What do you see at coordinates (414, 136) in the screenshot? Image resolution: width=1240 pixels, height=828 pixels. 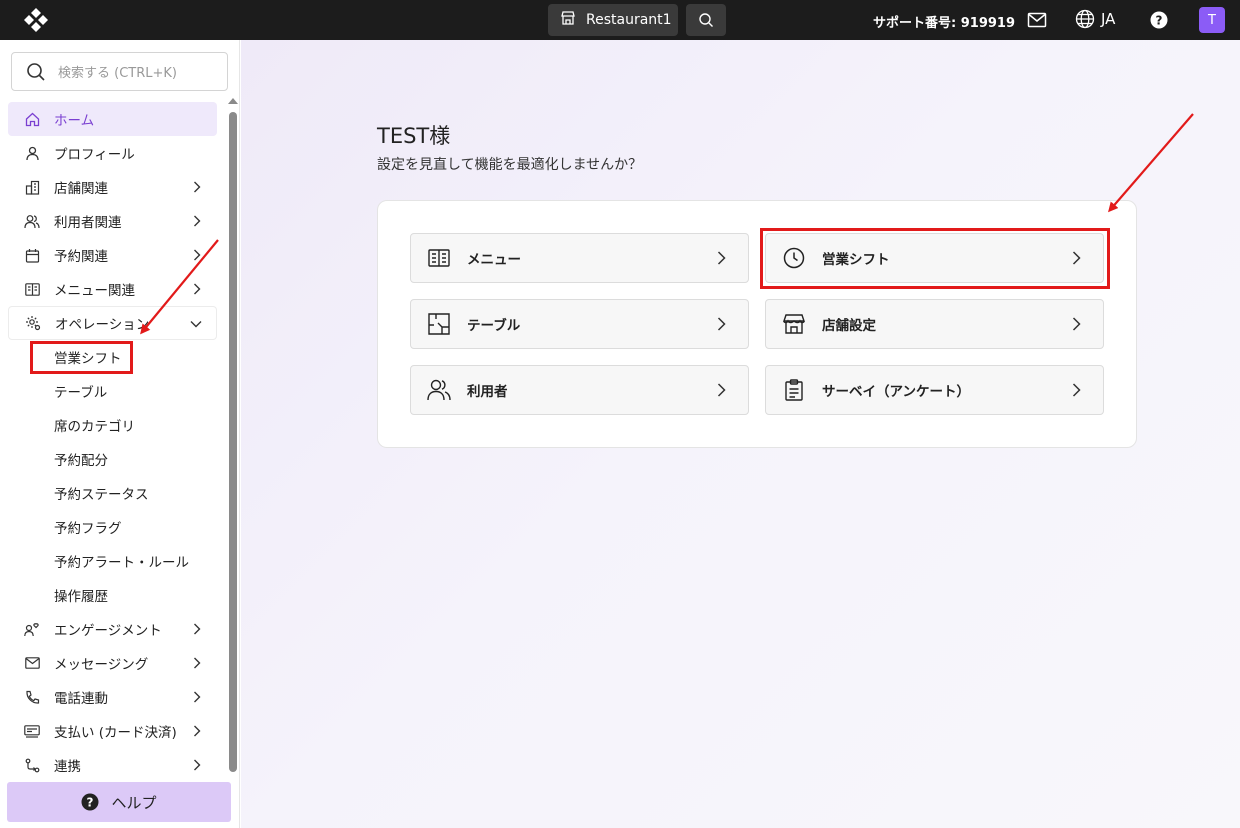 I see `page-title: TEST様` at bounding box center [414, 136].